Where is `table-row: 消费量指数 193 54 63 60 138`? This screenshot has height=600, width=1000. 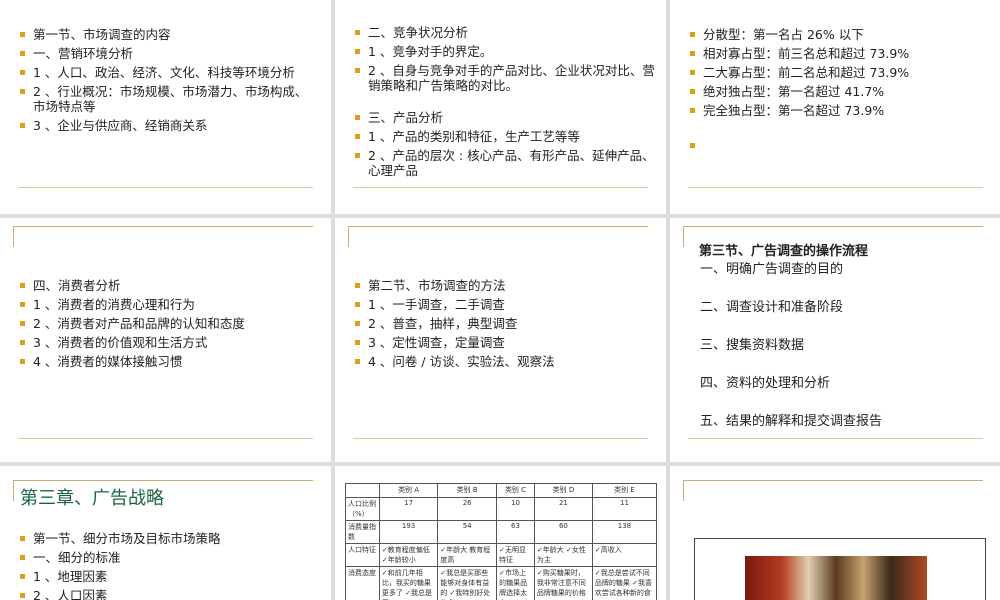
table-row: 消费量指数 193 54 63 60 138 is located at coordinates (501, 532).